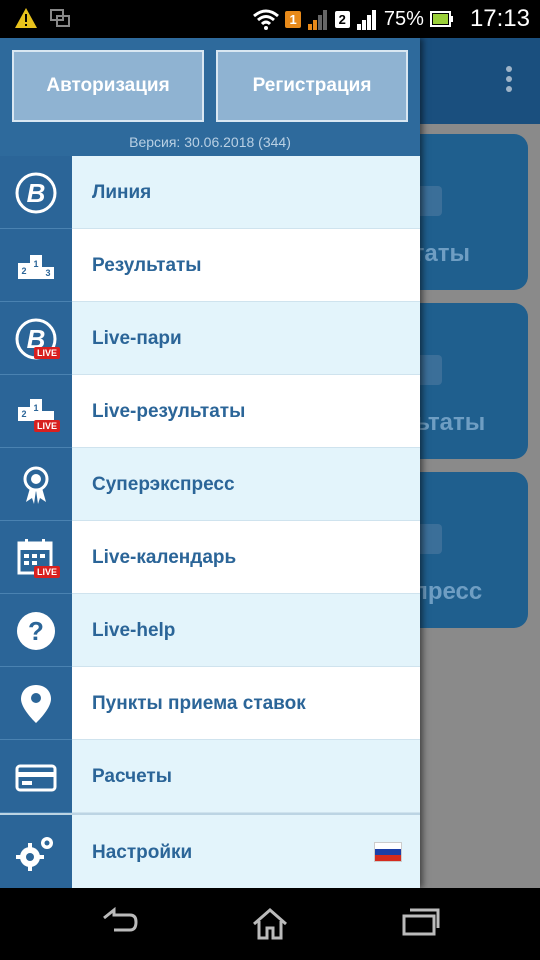 Image resolution: width=540 pixels, height=960 pixels. I want to click on system-nav-bar, so click(270, 924).